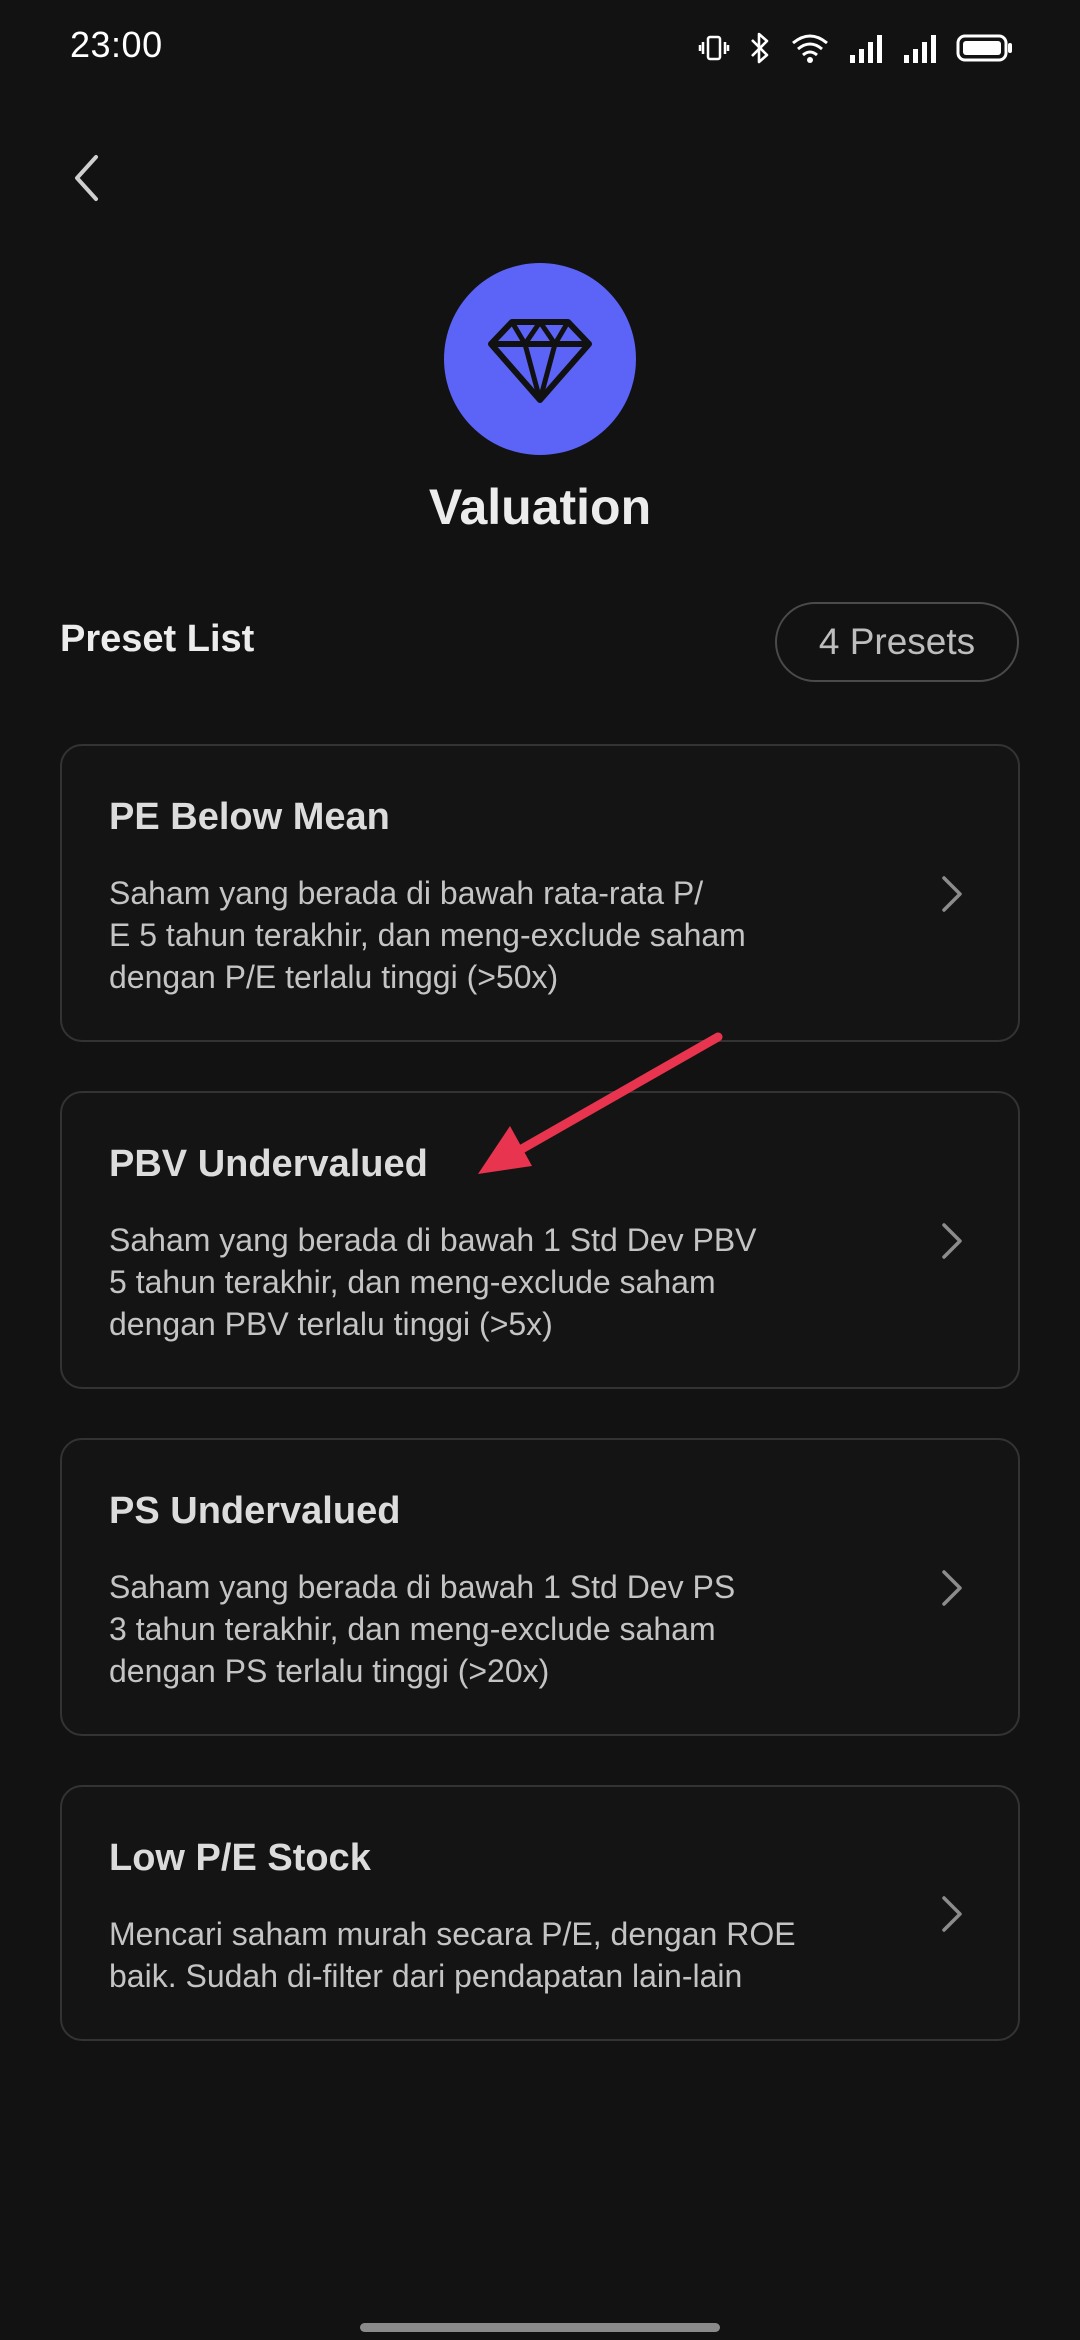  I want to click on preset-card-title: Low P/E Stock, so click(240, 1858).